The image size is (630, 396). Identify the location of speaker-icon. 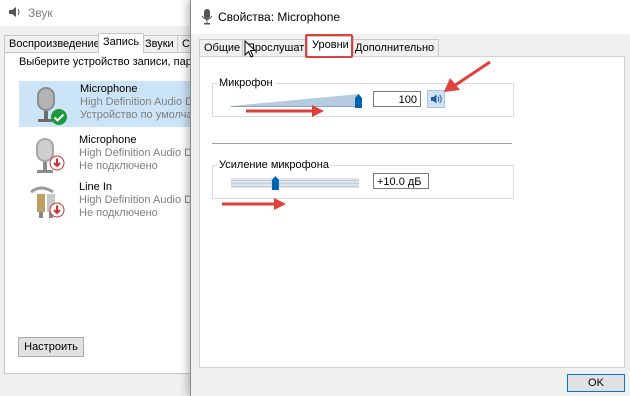
(436, 102).